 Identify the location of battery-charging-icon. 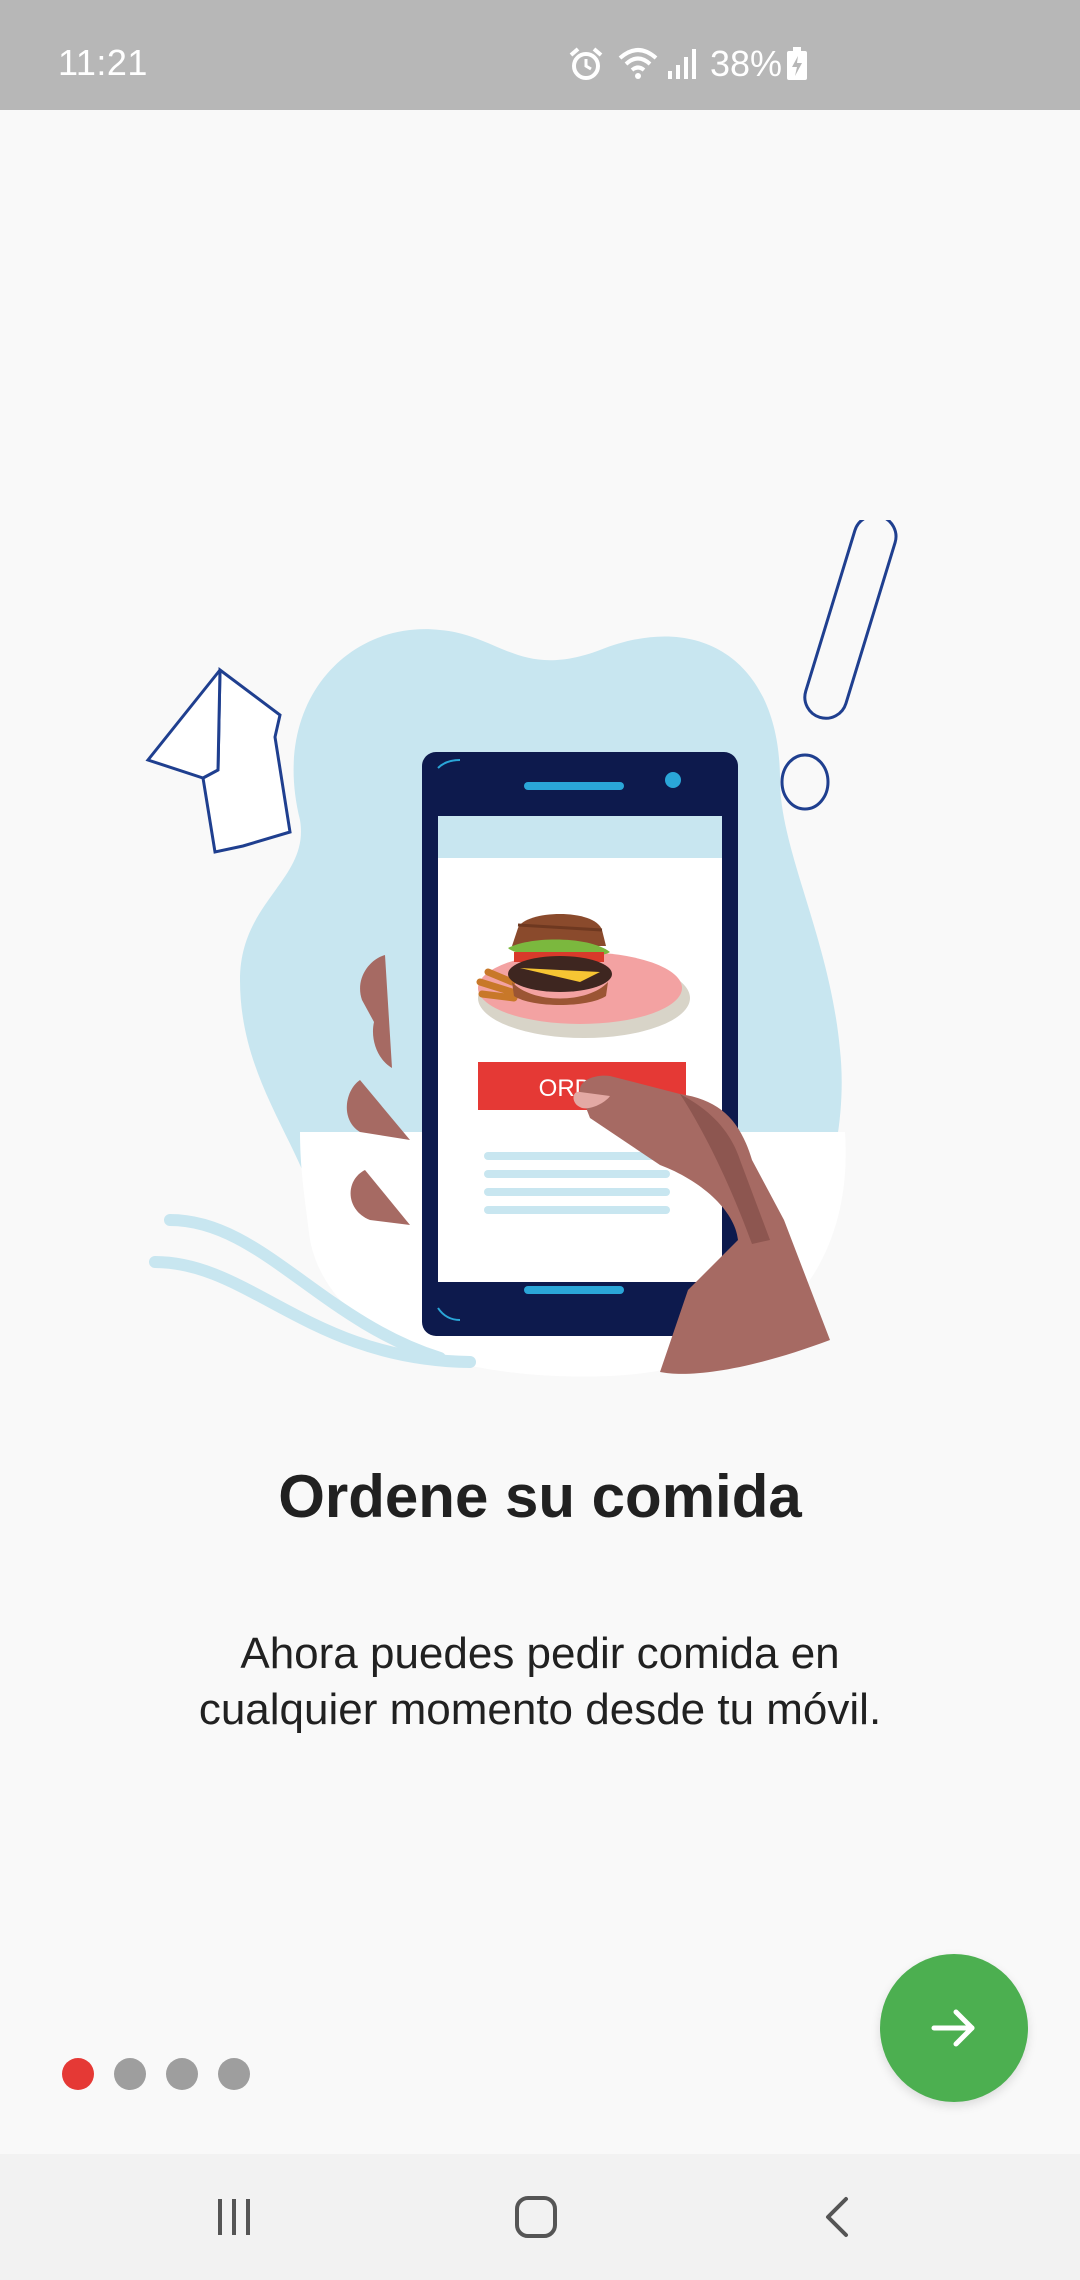
(797, 63).